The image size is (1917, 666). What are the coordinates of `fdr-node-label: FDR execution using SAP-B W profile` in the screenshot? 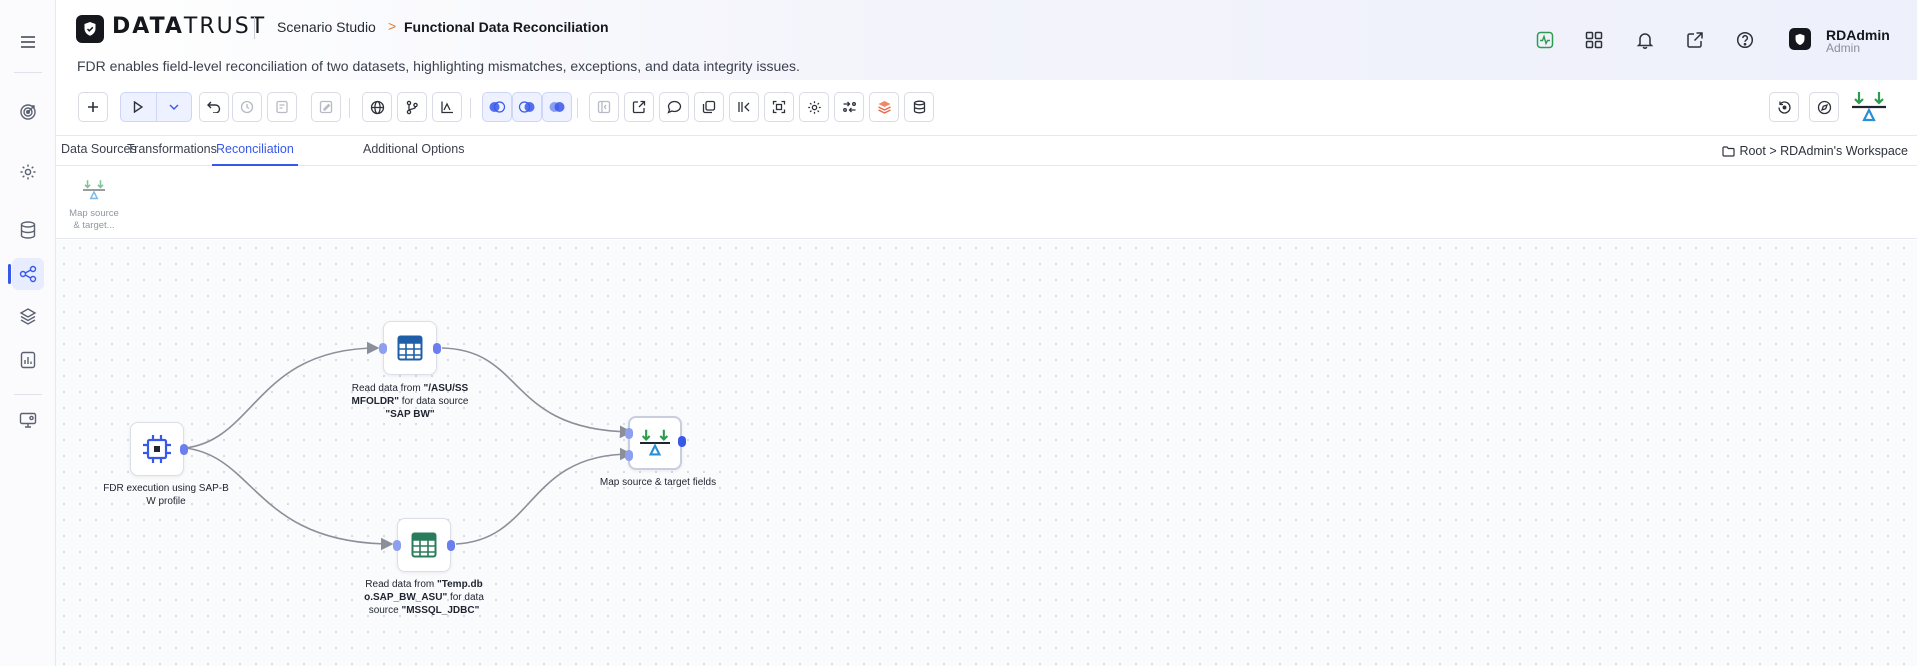 It's located at (166, 495).